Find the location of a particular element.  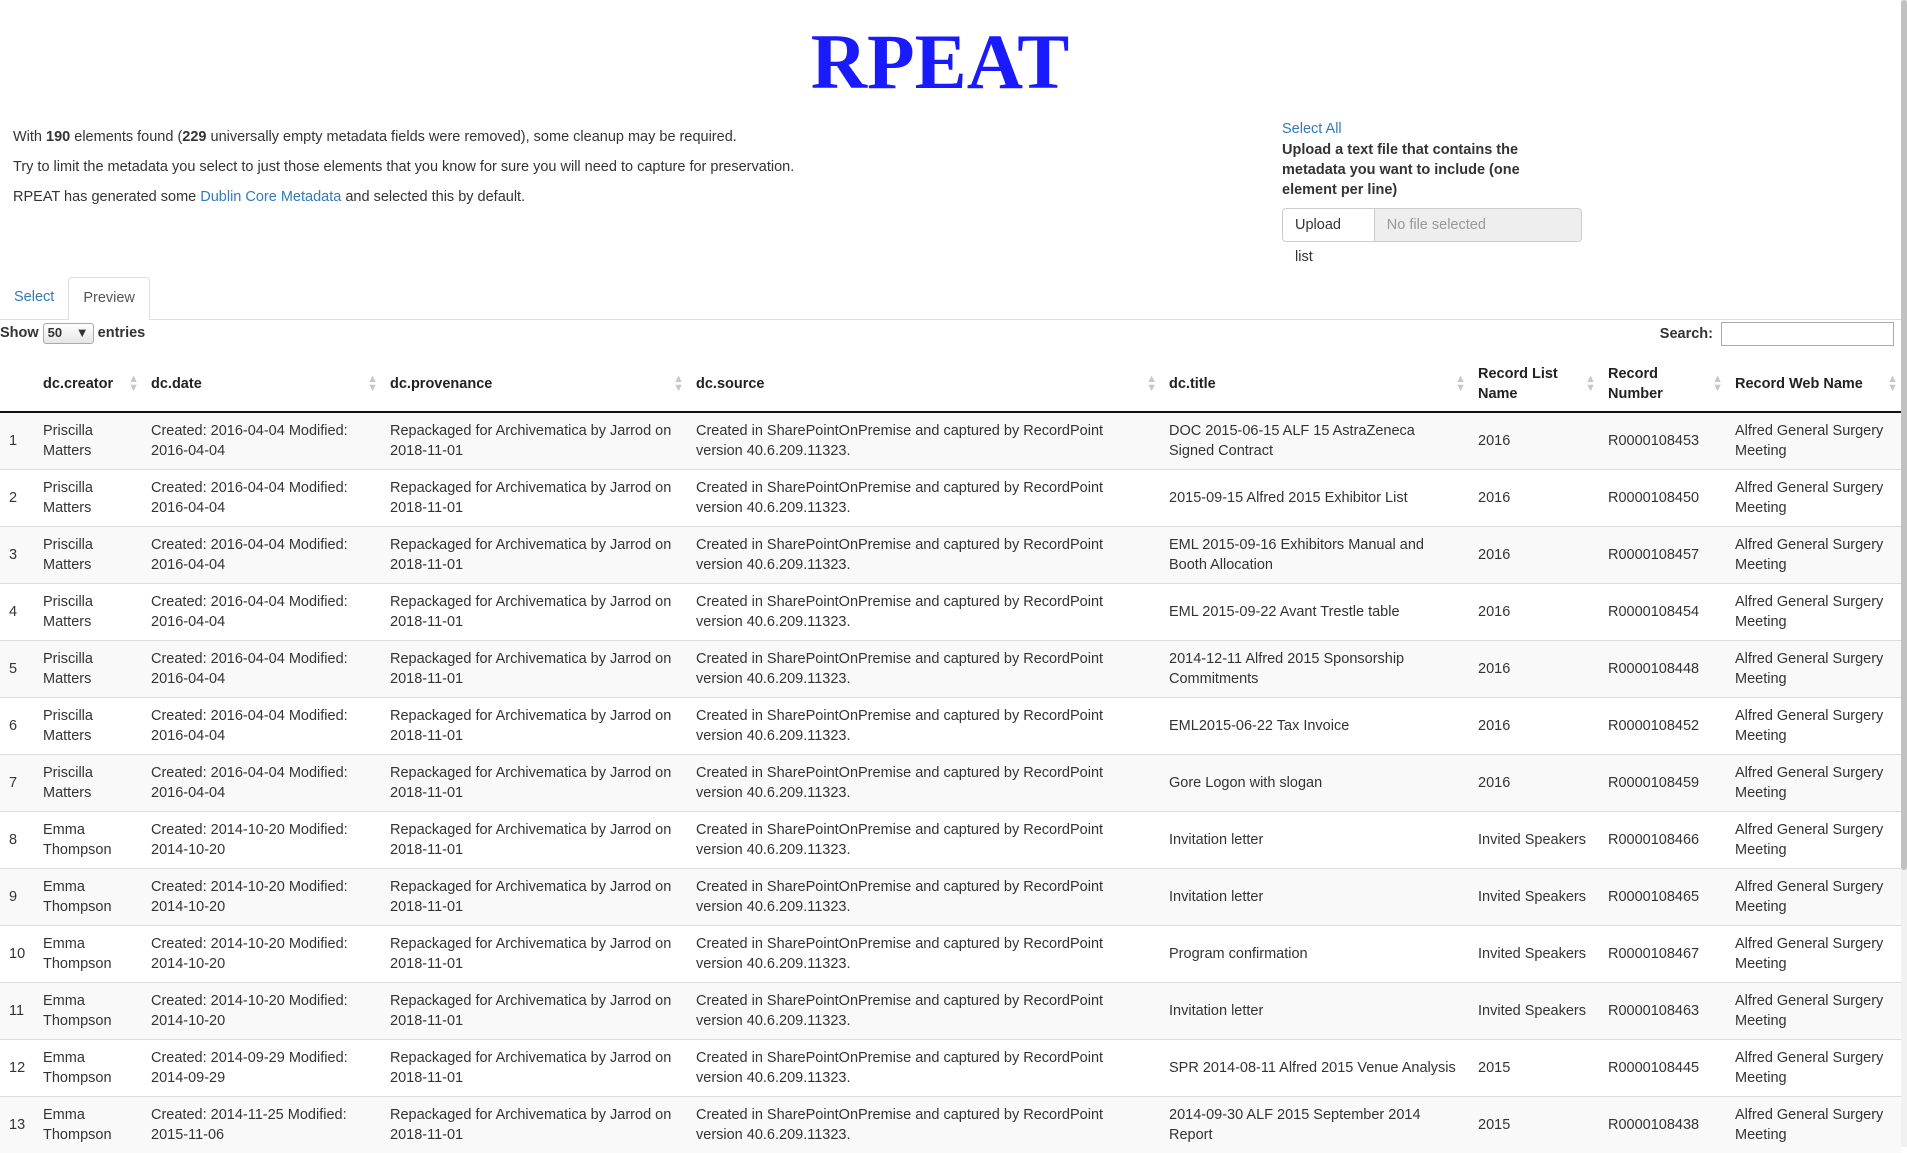

tab-select: Select is located at coordinates (34, 298).